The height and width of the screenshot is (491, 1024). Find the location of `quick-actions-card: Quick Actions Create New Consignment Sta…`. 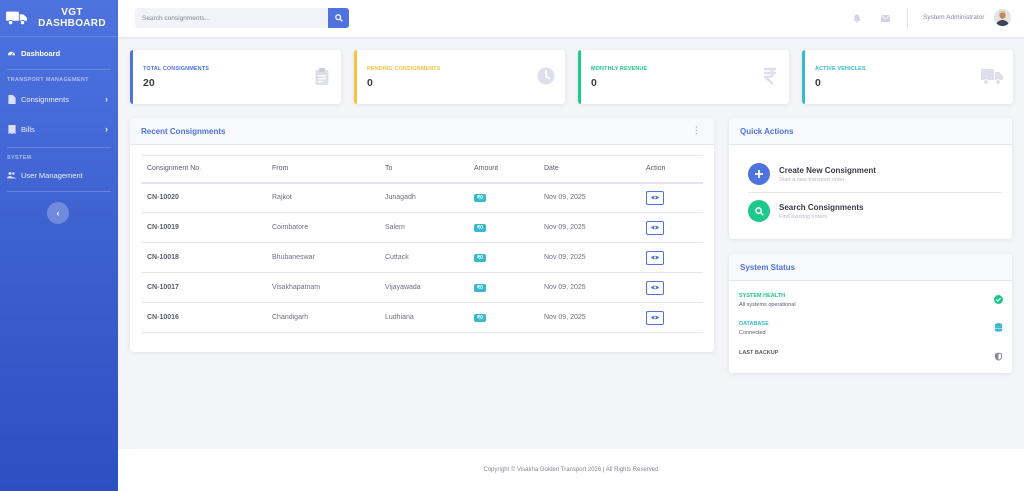

quick-actions-card: Quick Actions Create New Consignment Sta… is located at coordinates (870, 178).